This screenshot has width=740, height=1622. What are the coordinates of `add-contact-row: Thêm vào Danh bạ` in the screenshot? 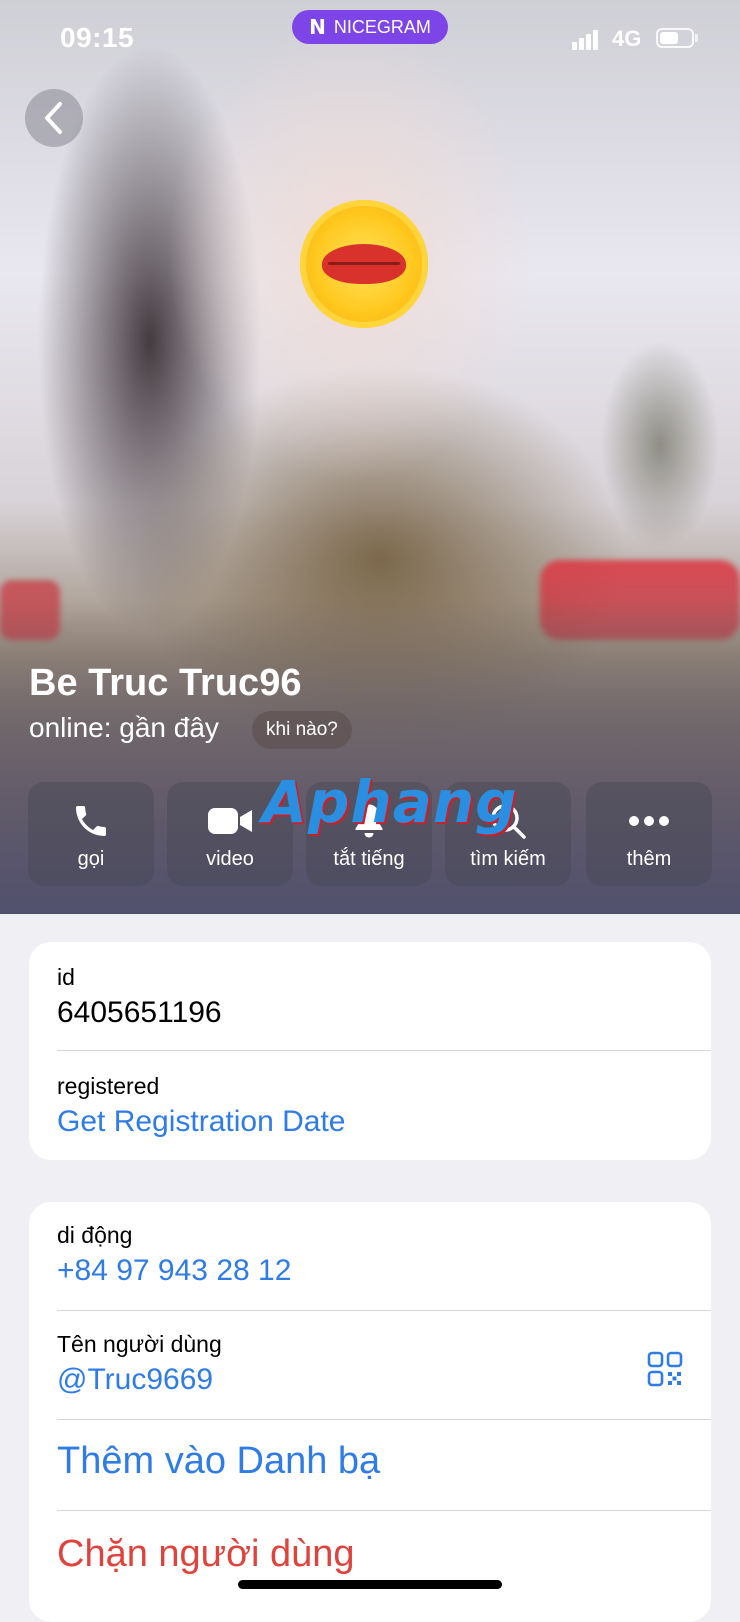 It's located at (384, 1465).